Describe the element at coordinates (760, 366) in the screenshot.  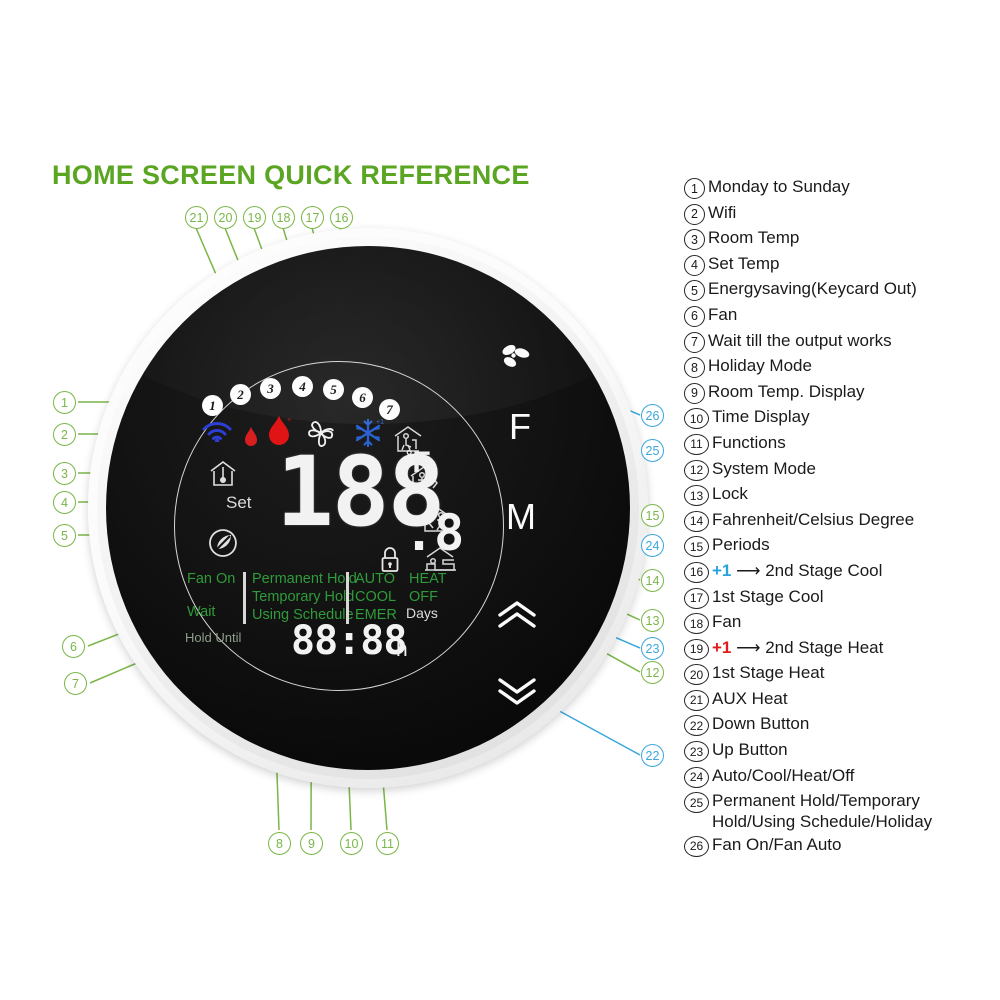
I see `legend-label-8: Holiday Mode` at that location.